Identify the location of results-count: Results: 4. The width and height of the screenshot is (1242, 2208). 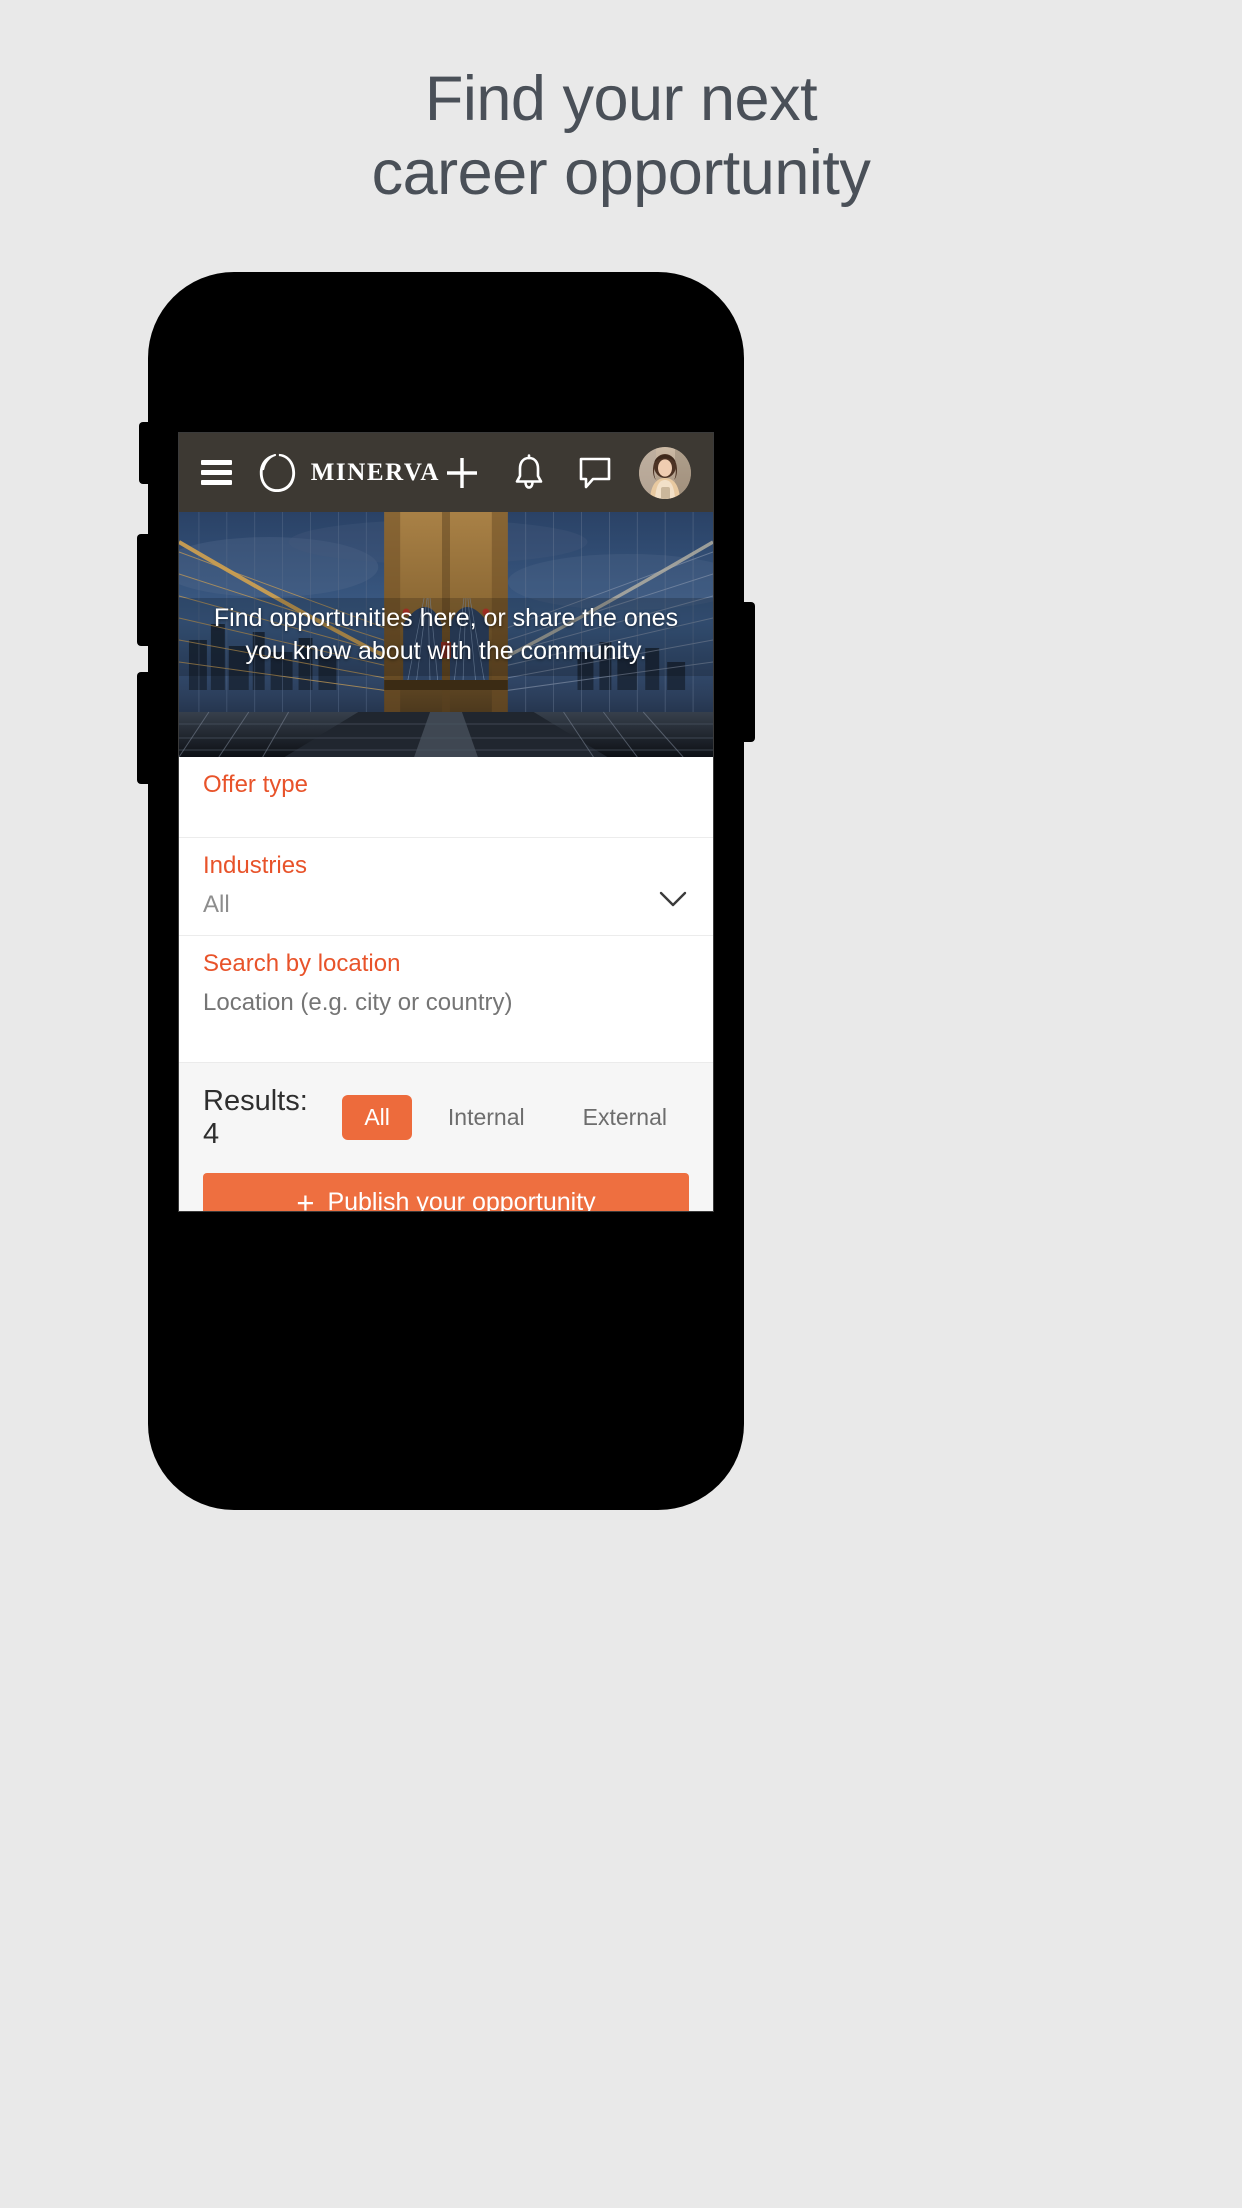
(255, 1117).